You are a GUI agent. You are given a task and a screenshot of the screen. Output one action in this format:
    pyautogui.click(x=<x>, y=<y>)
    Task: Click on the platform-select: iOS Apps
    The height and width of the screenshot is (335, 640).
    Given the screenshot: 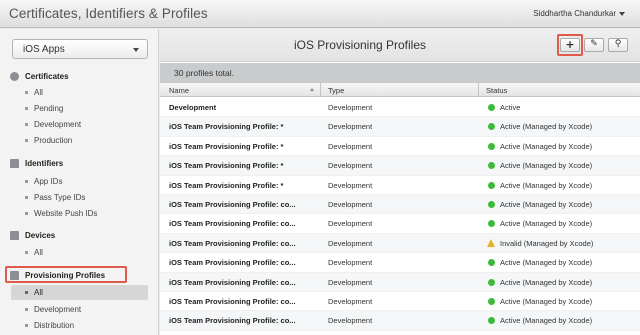 What is the action you would take?
    pyautogui.click(x=80, y=49)
    